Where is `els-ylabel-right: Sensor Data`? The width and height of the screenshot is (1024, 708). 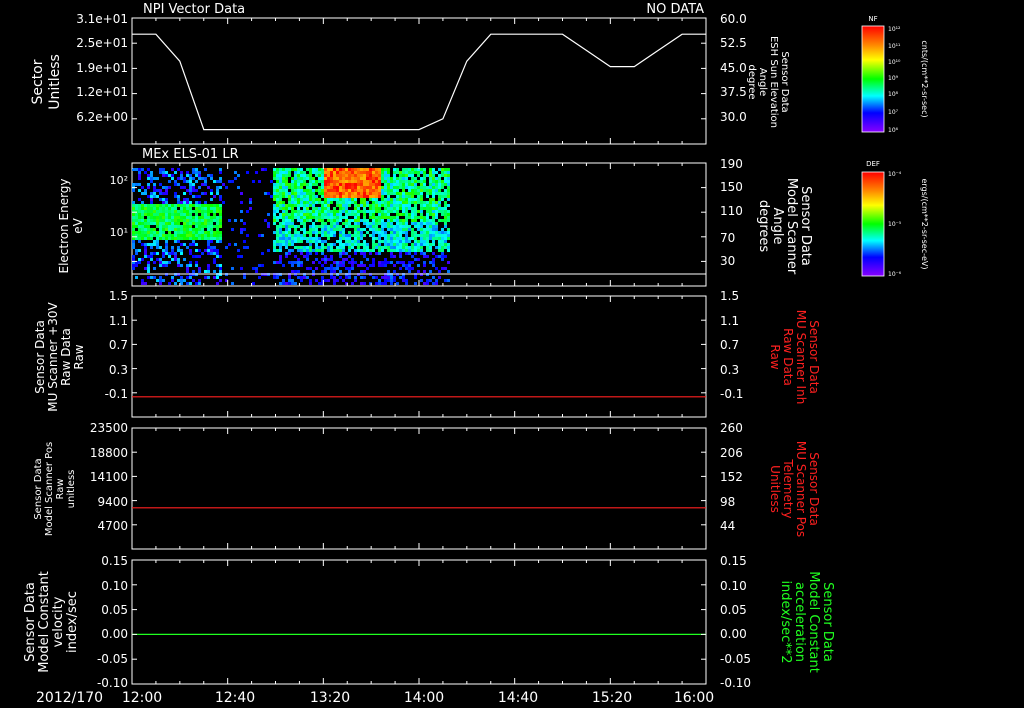
els-ylabel-right: Sensor Data is located at coordinates (805, 226).